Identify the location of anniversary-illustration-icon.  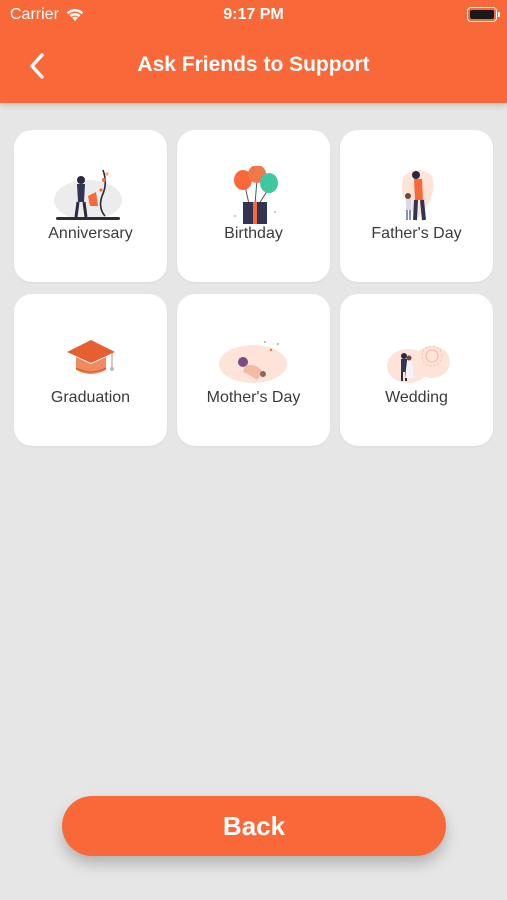
(88, 194).